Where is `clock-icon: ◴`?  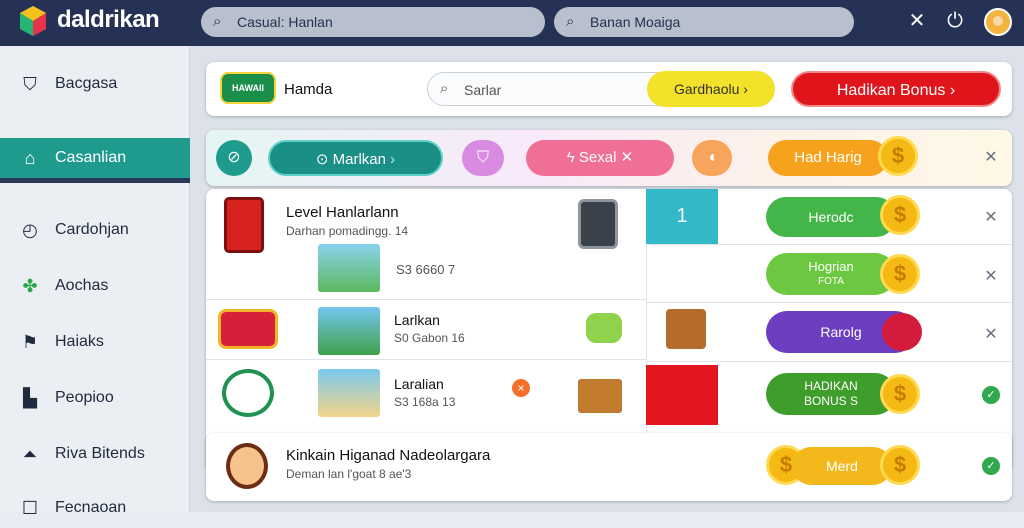 clock-icon: ◴ is located at coordinates (30, 230).